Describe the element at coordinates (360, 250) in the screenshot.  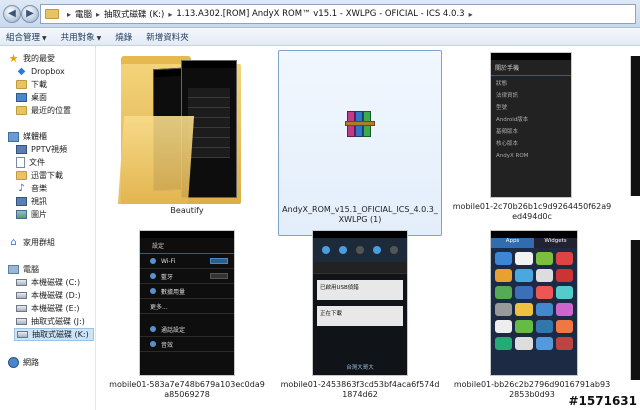
I see `quick-toggles` at that location.